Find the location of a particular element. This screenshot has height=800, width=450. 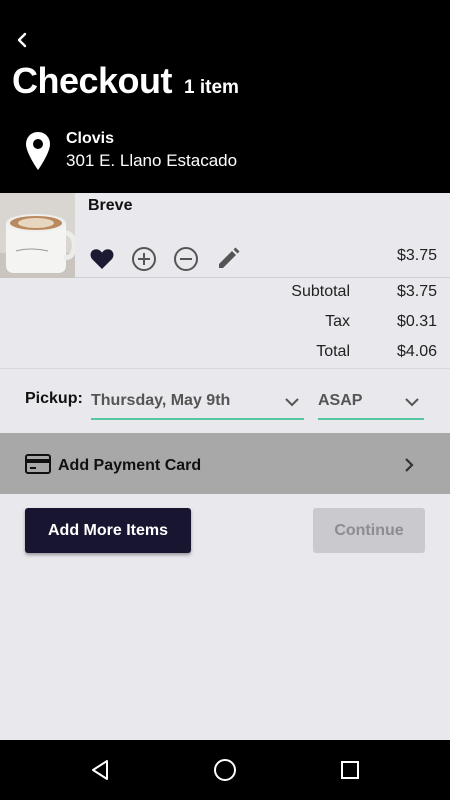

item-image is located at coordinates (37, 235).